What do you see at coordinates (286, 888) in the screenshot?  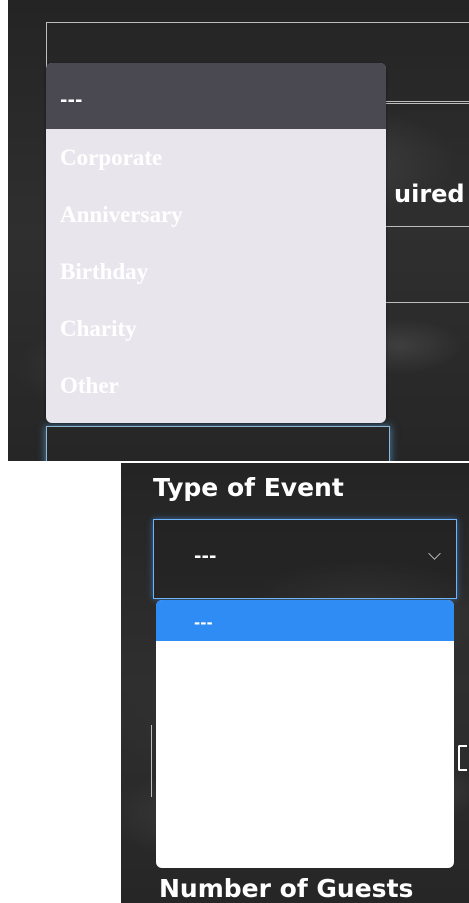 I see `number-of-guests-label: Number of Guests` at bounding box center [286, 888].